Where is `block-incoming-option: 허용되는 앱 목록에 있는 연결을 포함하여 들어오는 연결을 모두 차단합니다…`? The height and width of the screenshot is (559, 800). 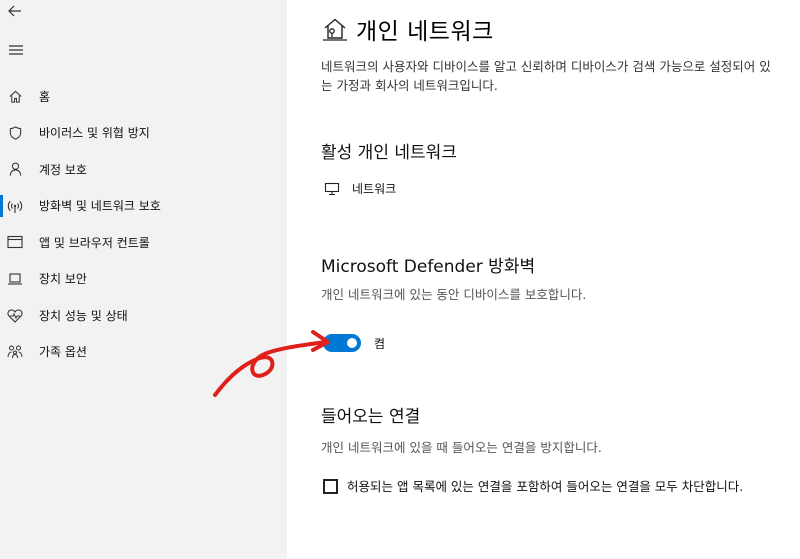 block-incoming-option: 허용되는 앱 목록에 있는 연결을 포함하여 들어오는 연결을 모두 차단합니다… is located at coordinates (540, 487).